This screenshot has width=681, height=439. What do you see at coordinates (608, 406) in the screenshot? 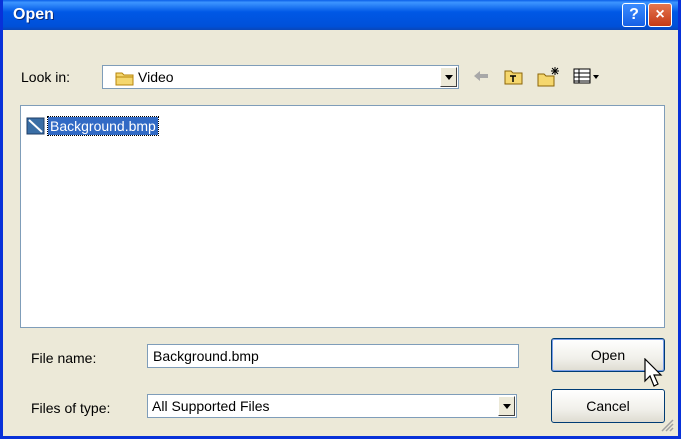
I see `cancel-button: Cancel` at bounding box center [608, 406].